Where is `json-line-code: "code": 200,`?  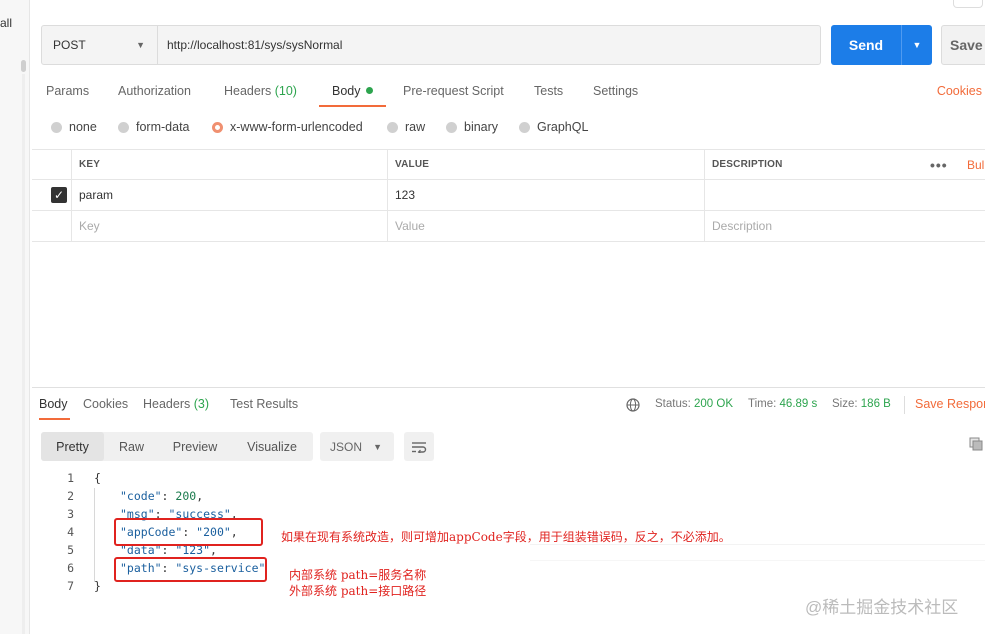 json-line-code: "code": 200, is located at coordinates (162, 496).